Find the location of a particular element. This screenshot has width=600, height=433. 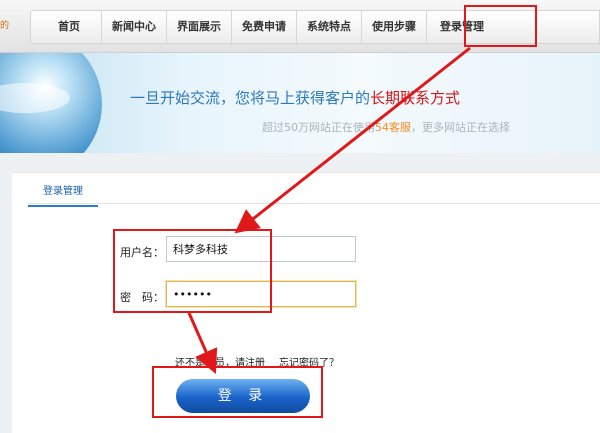

nav-item-free-apply: 免费申请 is located at coordinates (264, 27).